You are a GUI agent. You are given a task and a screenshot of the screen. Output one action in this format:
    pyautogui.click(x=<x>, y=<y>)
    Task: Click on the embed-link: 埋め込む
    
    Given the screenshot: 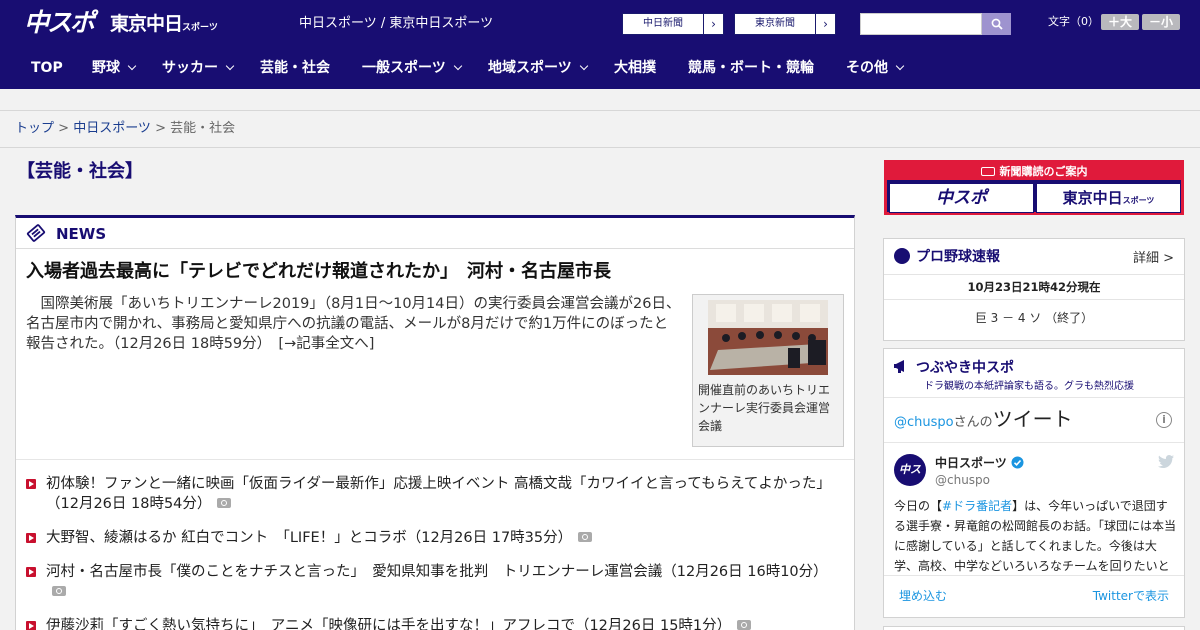 What is the action you would take?
    pyautogui.click(x=923, y=595)
    